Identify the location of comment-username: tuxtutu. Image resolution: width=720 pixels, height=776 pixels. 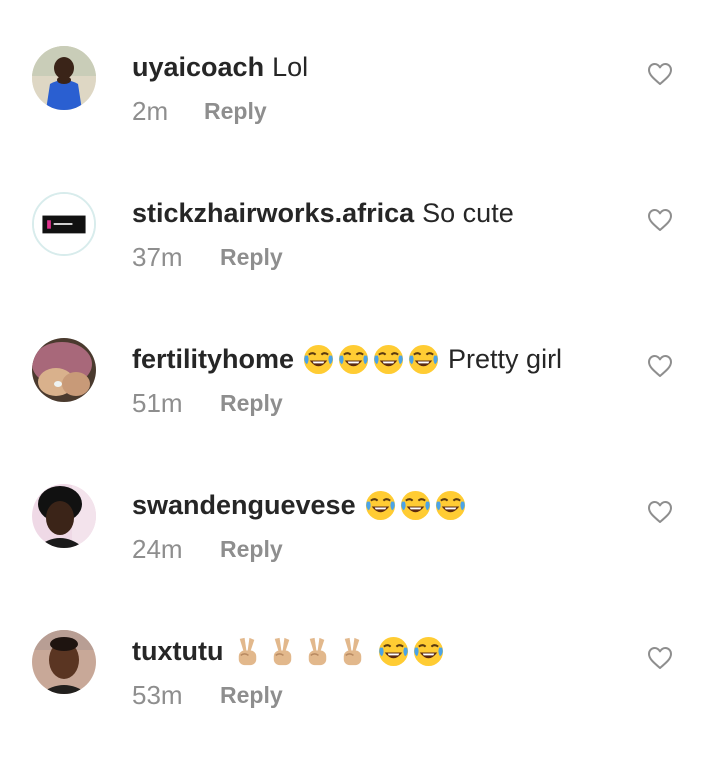
(177, 651).